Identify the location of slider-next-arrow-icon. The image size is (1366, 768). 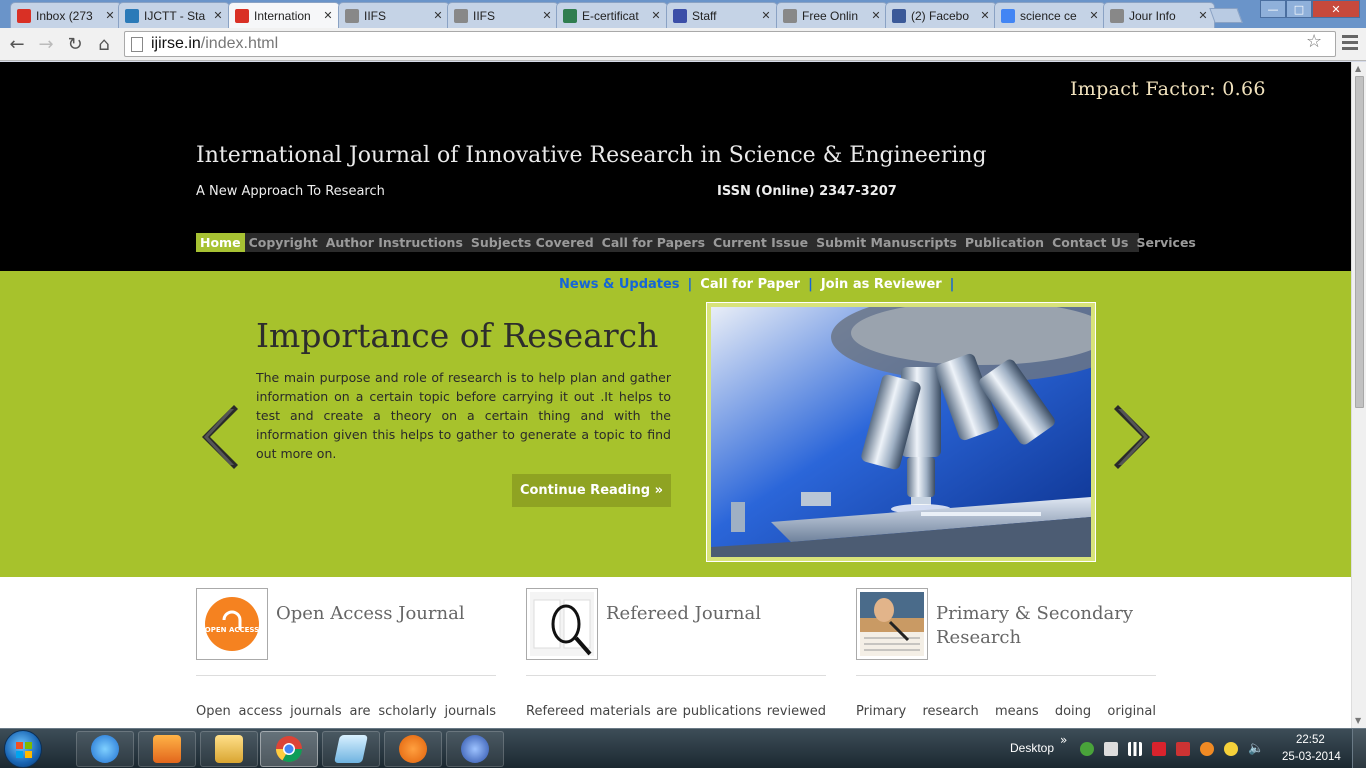
(1133, 437).